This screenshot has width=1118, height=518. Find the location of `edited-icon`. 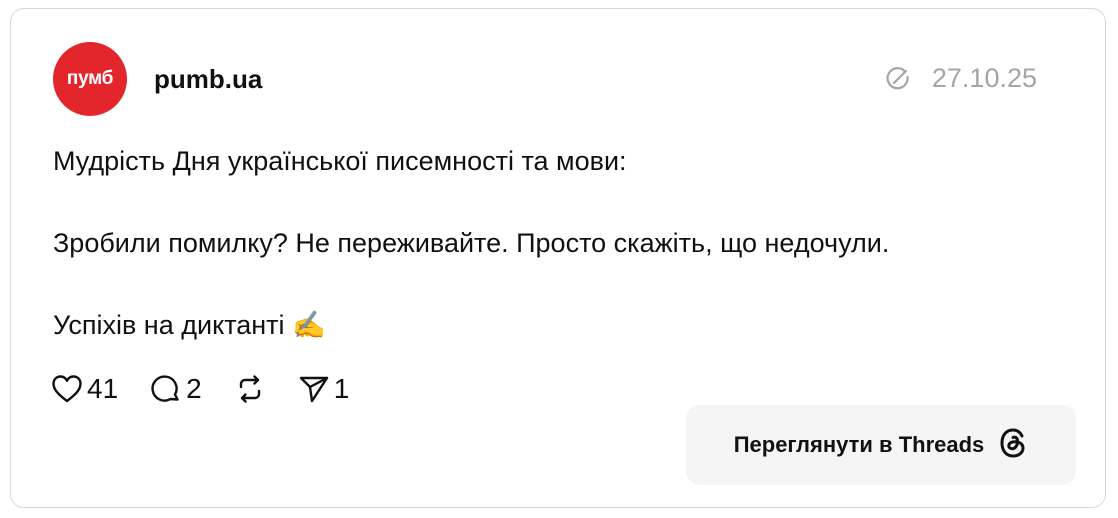

edited-icon is located at coordinates (898, 79).